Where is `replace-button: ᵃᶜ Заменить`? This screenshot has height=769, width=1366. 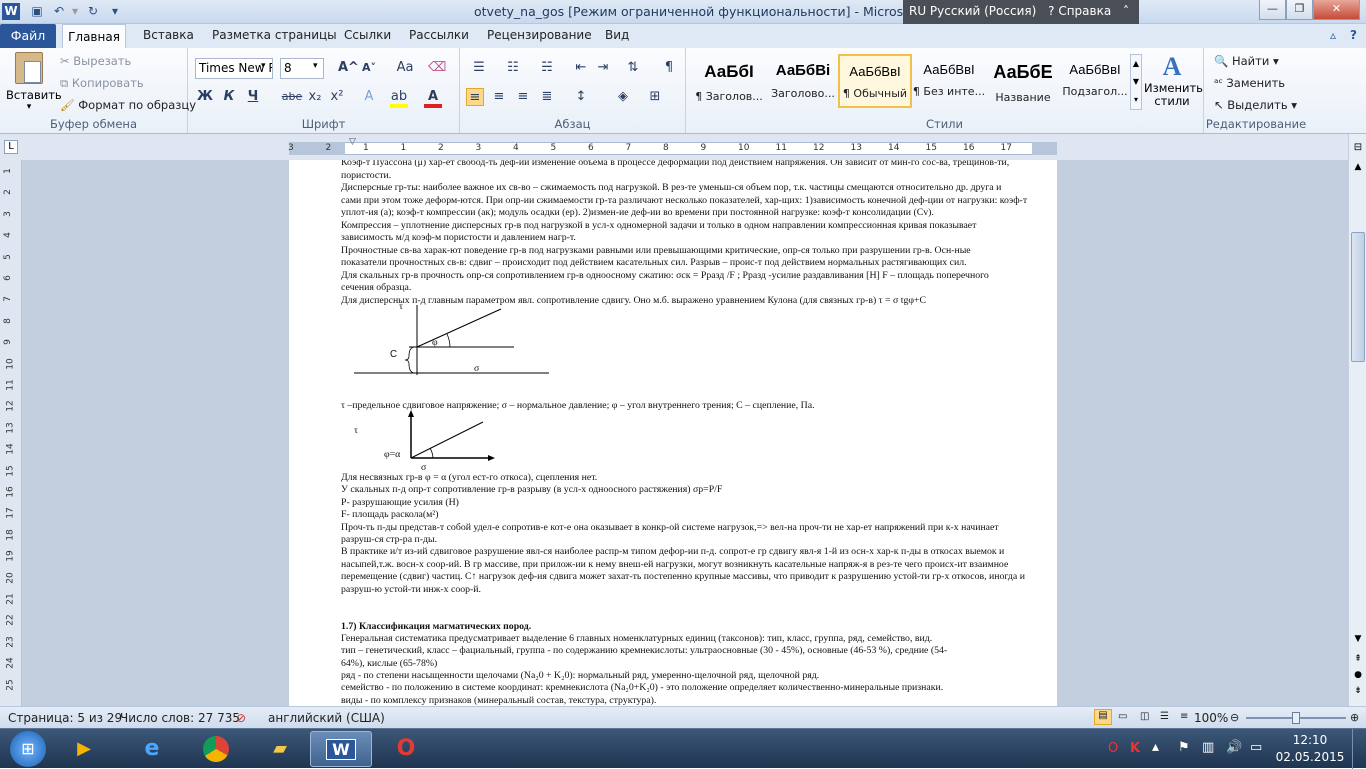 replace-button: ᵃᶜ Заменить is located at coordinates (1249, 83).